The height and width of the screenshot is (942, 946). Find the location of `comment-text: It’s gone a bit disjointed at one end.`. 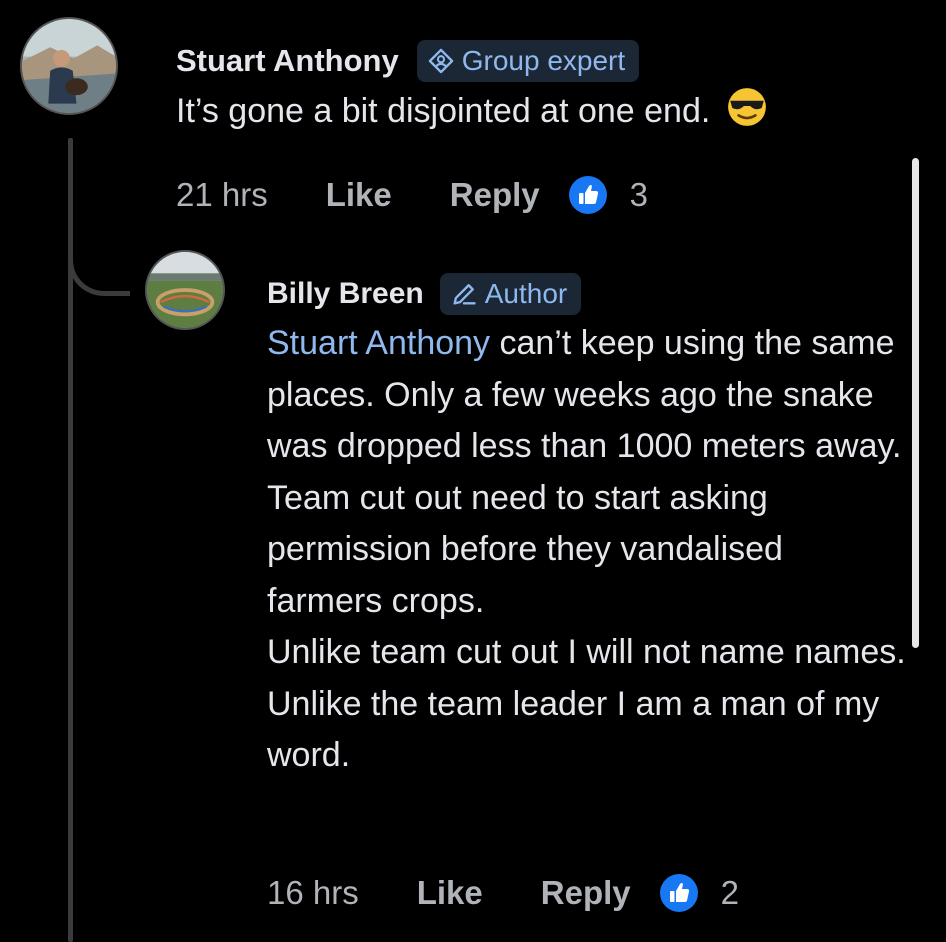

comment-text: It’s gone a bit disjointed at one end. is located at coordinates (443, 111).